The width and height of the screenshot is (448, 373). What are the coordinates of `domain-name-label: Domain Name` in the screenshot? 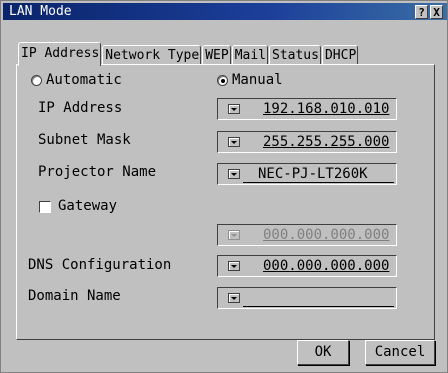 It's located at (74, 296).